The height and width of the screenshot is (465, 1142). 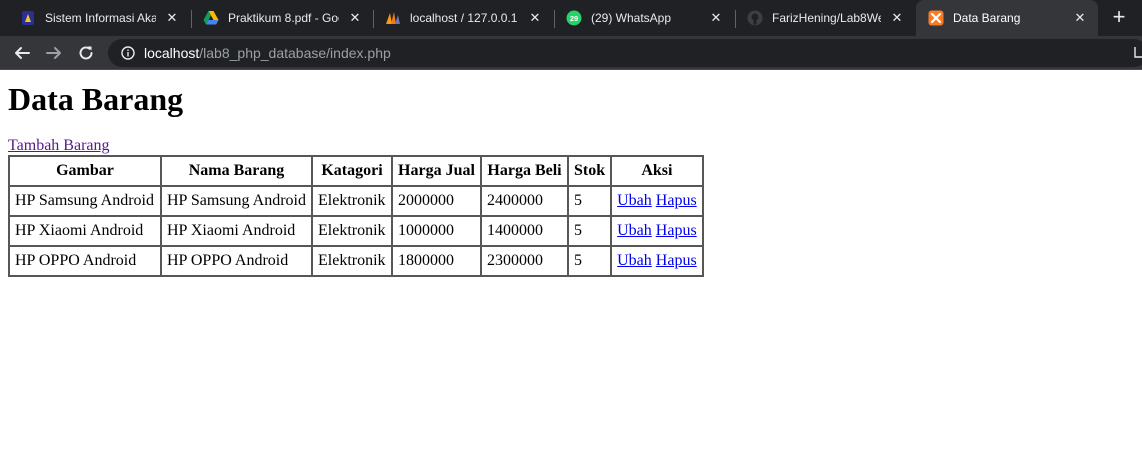 I want to click on tab-praktikum-pdf: Praktikum 8.pdf - Goo… ✕, so click(x=282, y=18).